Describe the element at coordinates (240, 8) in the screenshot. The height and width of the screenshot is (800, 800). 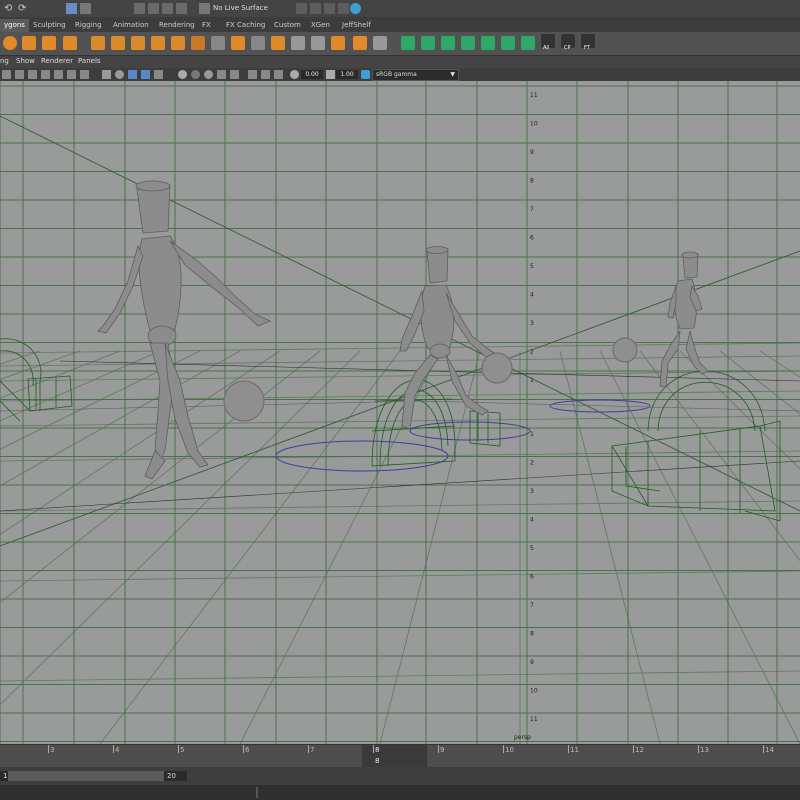
I see `live-surface-label: No Live Surface` at that location.